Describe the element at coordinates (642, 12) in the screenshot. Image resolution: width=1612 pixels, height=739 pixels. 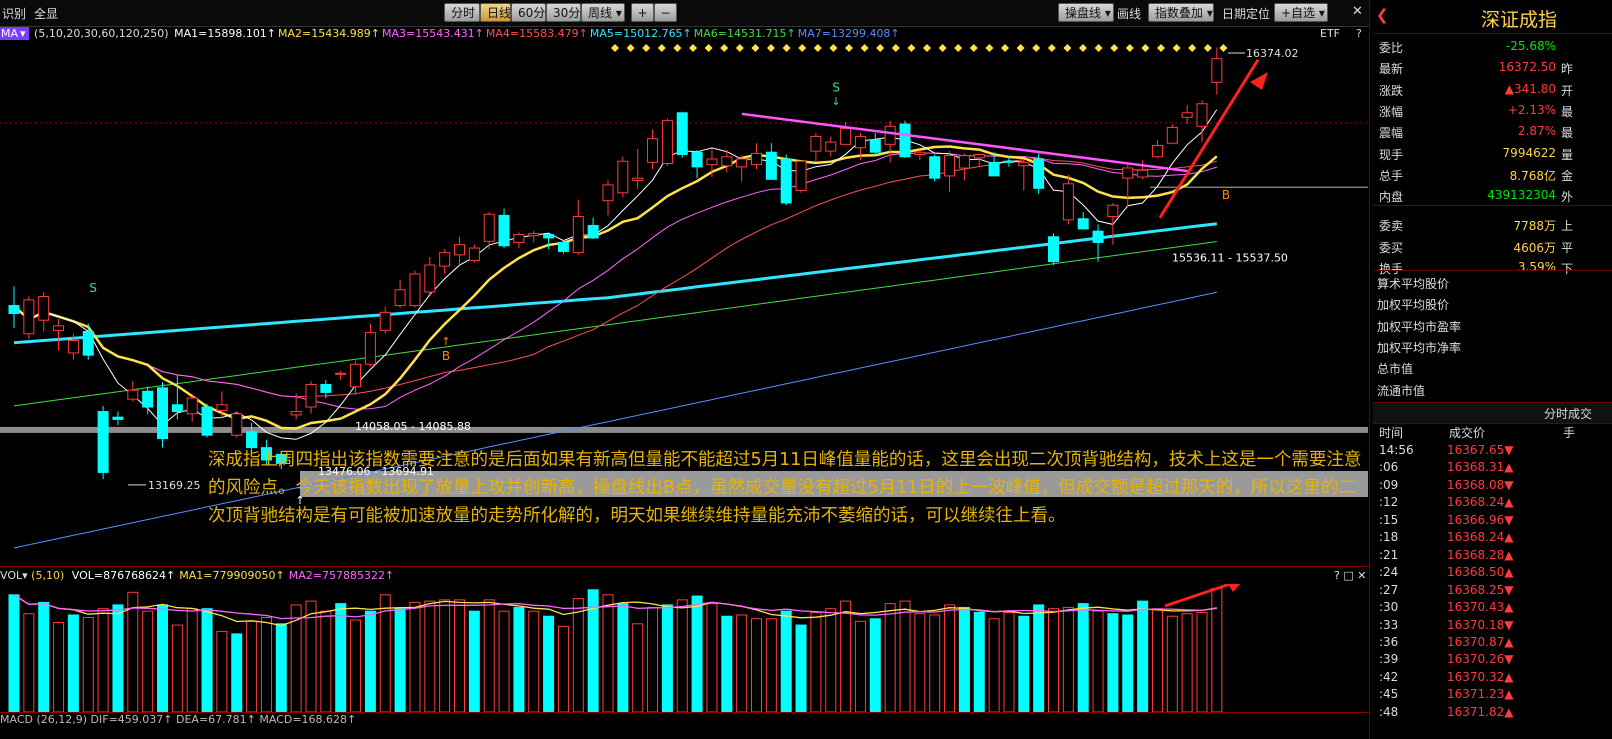
I see `zoom-in-button: +` at that location.